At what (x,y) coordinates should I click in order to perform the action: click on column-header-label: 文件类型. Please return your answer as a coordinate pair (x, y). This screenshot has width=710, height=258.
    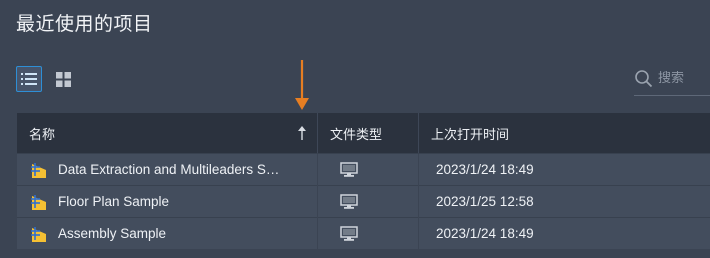
    Looking at the image, I should click on (356, 135).